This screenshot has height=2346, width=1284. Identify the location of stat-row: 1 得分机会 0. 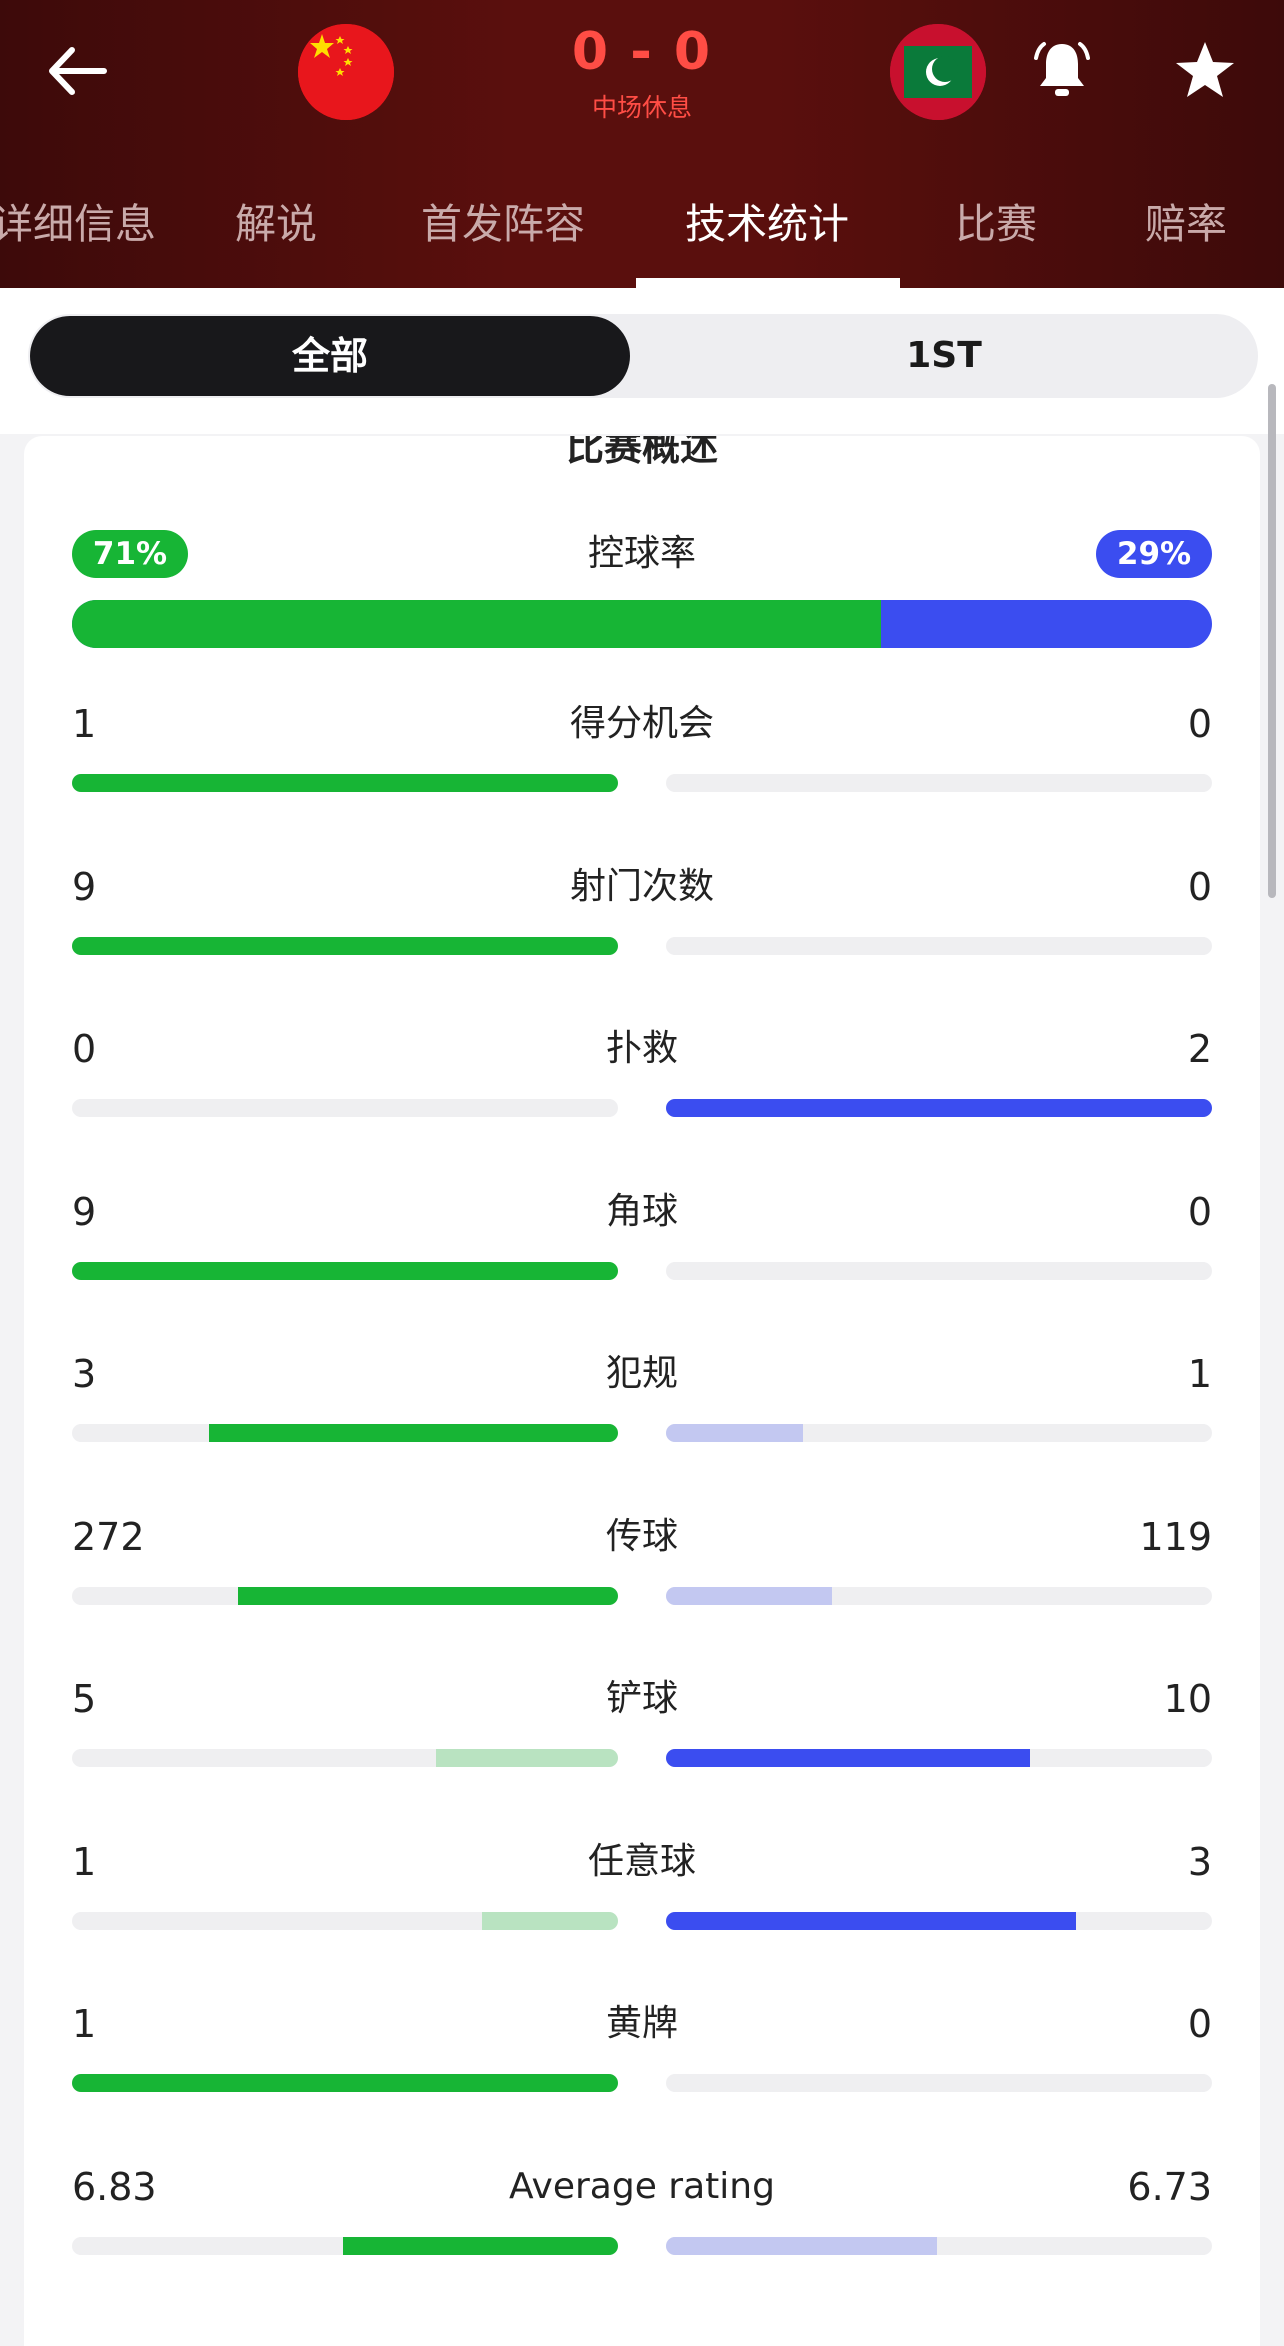
(642, 758).